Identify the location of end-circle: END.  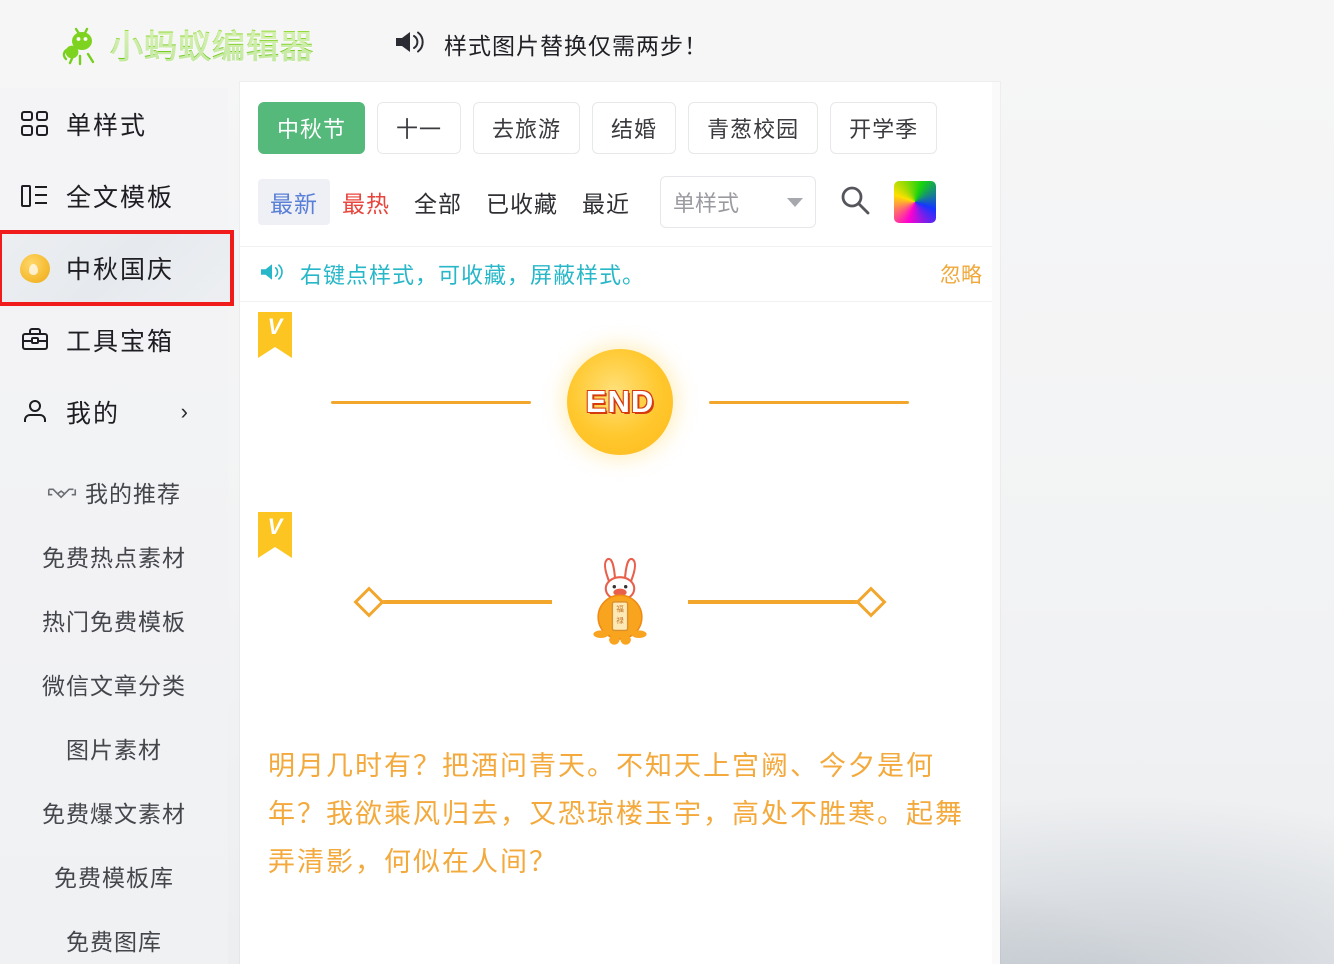
(620, 402).